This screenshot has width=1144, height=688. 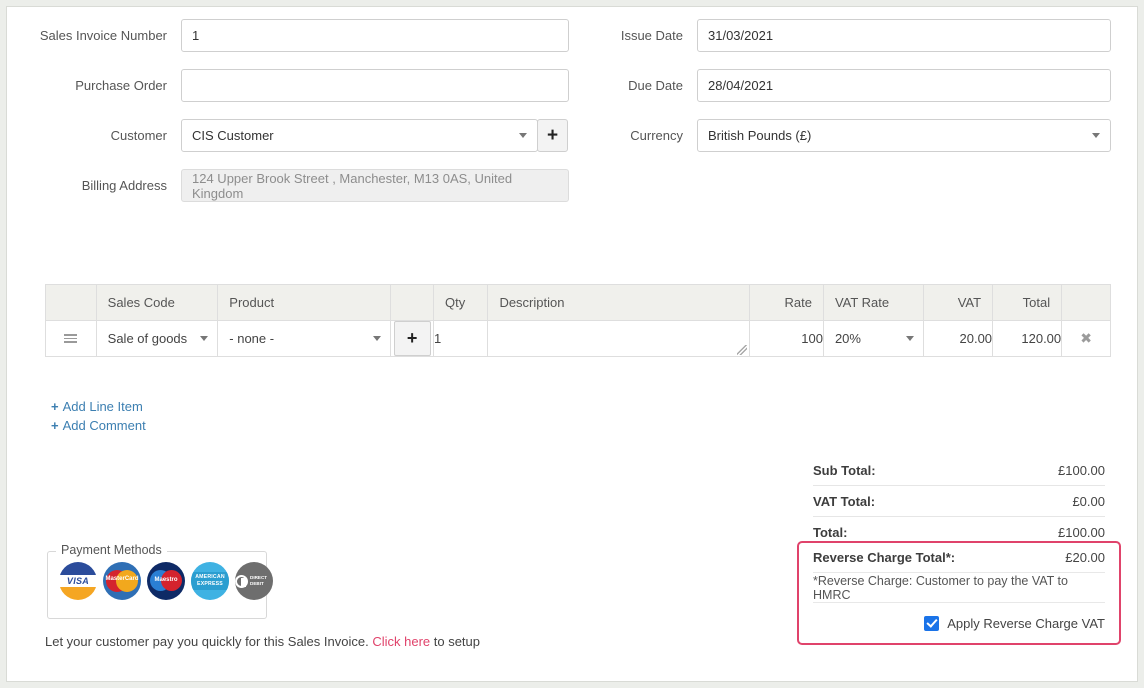 I want to click on select-customer: CIS Customer, so click(x=359, y=135).